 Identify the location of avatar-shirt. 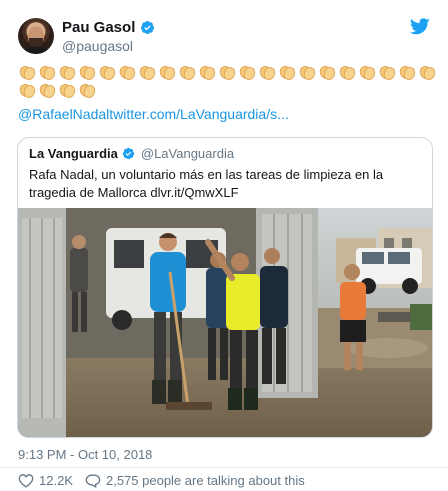
(36, 50).